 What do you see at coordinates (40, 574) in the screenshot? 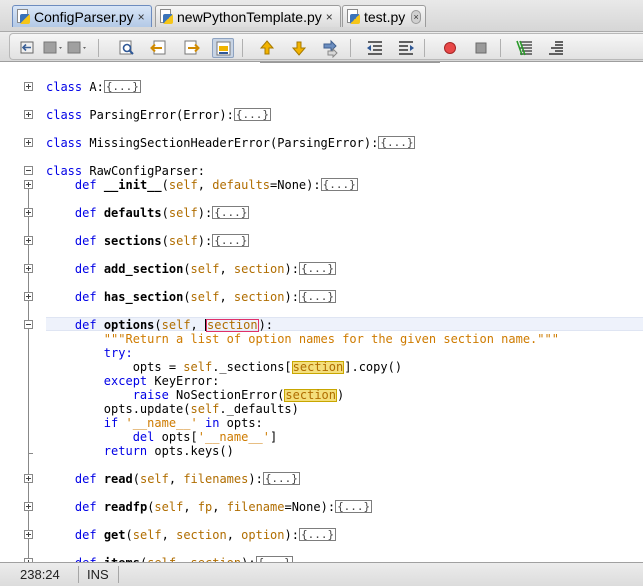
I see `caret-position: 238:24` at bounding box center [40, 574].